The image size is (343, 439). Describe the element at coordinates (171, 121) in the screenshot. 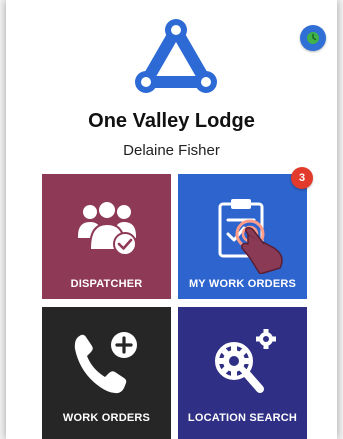

I see `organization-name: One Valley Lodge` at that location.